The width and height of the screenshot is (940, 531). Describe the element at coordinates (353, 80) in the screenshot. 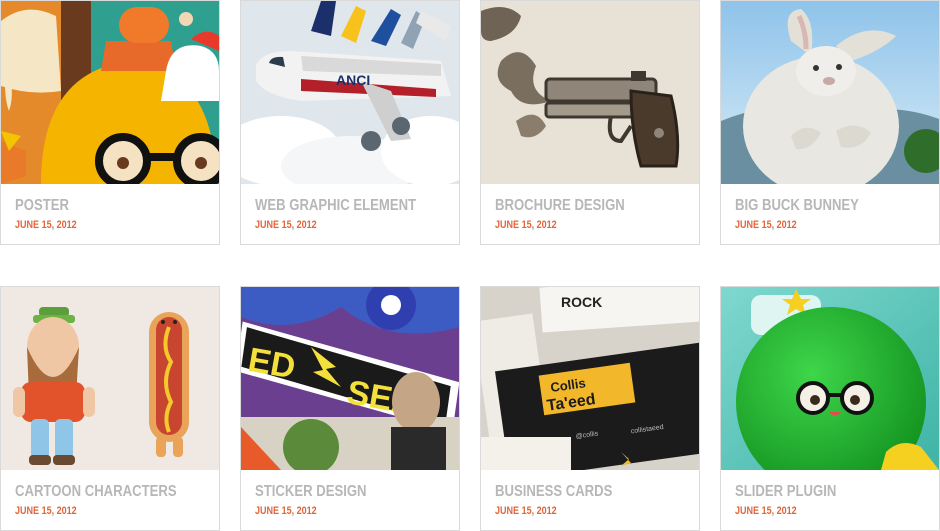

I see `svg-text: ANCI` at that location.